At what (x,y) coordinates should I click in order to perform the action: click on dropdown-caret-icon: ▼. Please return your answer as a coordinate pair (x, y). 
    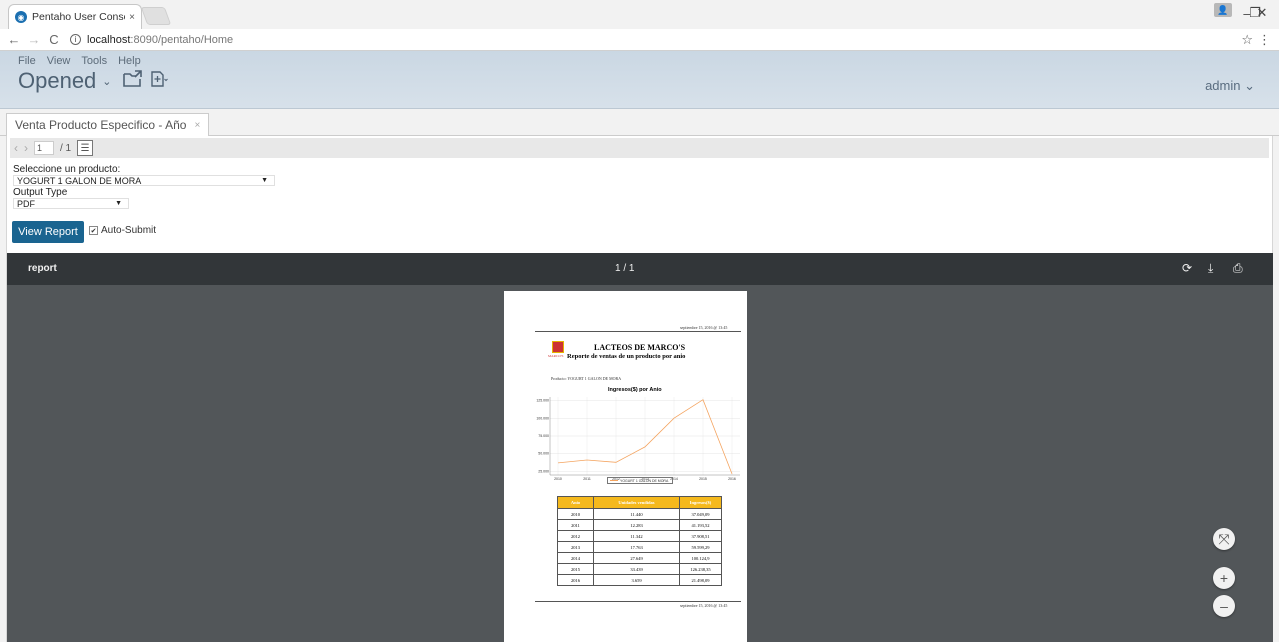
    Looking at the image, I should click on (118, 203).